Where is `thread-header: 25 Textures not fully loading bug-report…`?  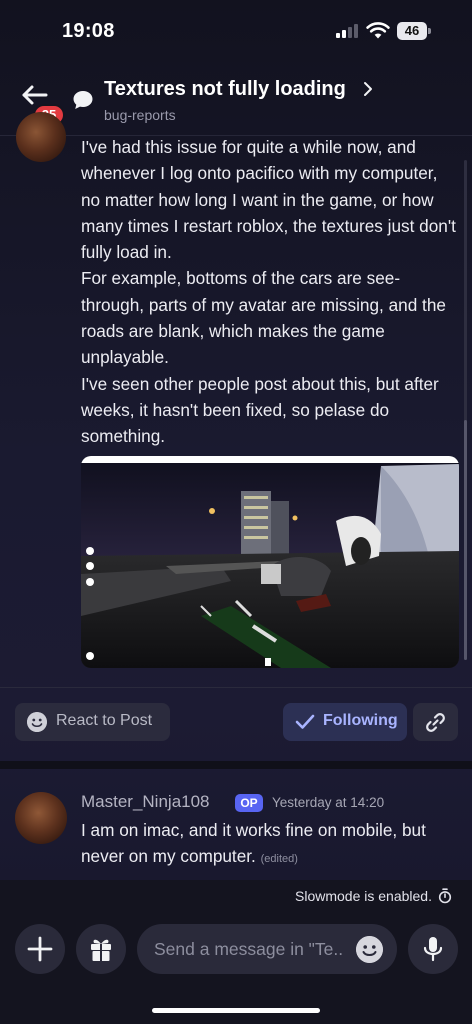 thread-header: 25 Textures not fully loading bug-report… is located at coordinates (236, 99).